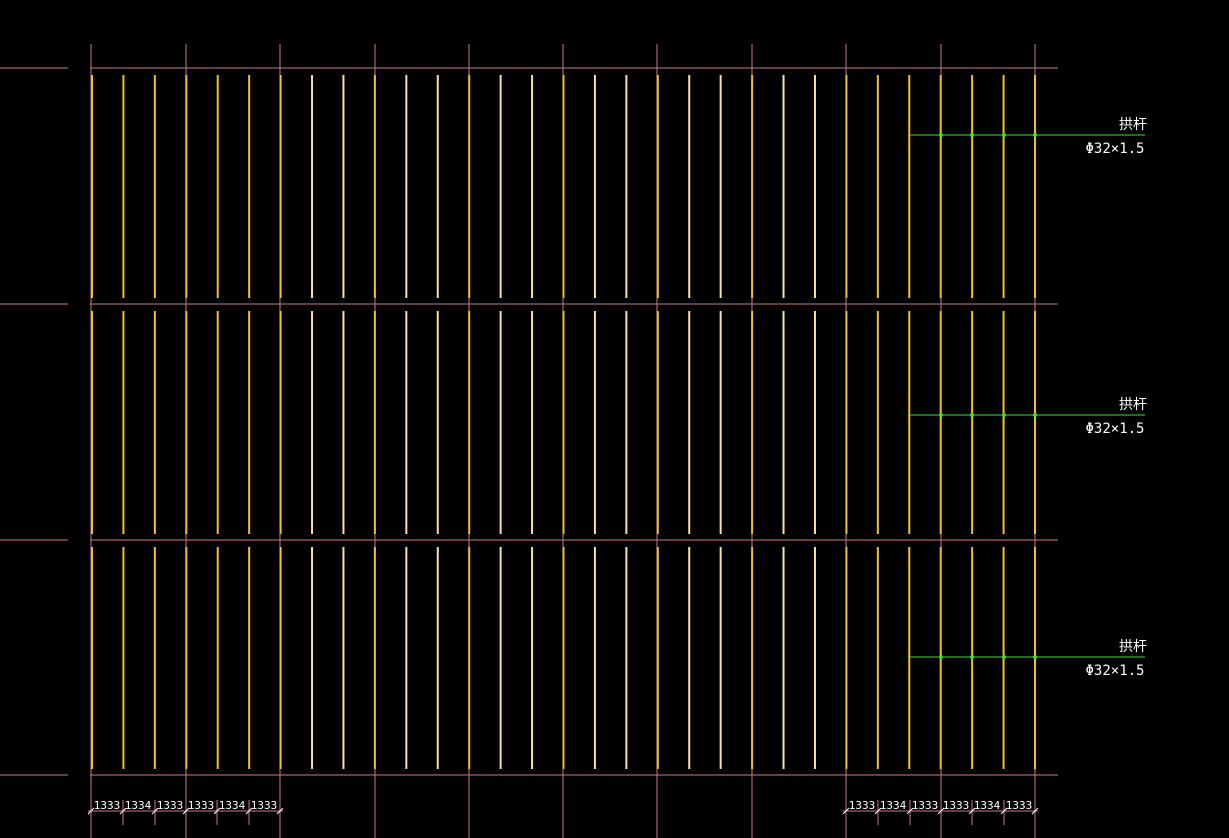 The width and height of the screenshot is (1229, 838). What do you see at coordinates (1114, 429) in the screenshot?
I see `annotation-2-spec: Φ32×1.5` at bounding box center [1114, 429].